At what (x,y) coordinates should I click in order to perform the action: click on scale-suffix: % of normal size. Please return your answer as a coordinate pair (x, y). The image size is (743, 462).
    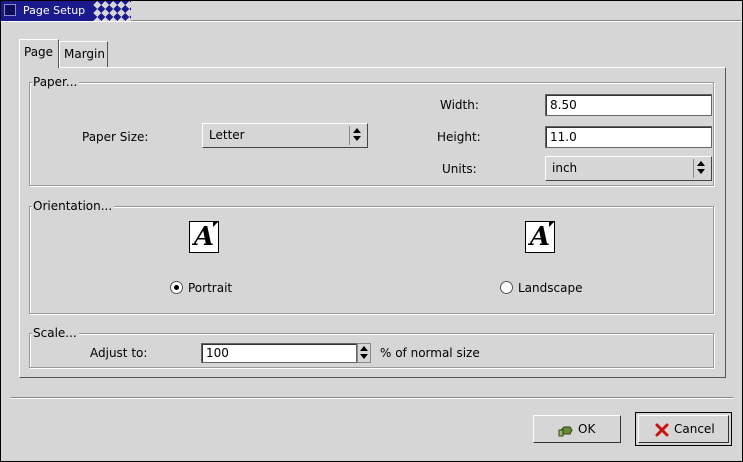
    Looking at the image, I should click on (430, 353).